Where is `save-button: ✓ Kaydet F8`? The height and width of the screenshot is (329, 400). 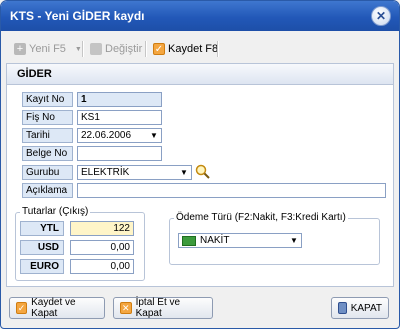 save-button: ✓ Kaydet F8 is located at coordinates (185, 49).